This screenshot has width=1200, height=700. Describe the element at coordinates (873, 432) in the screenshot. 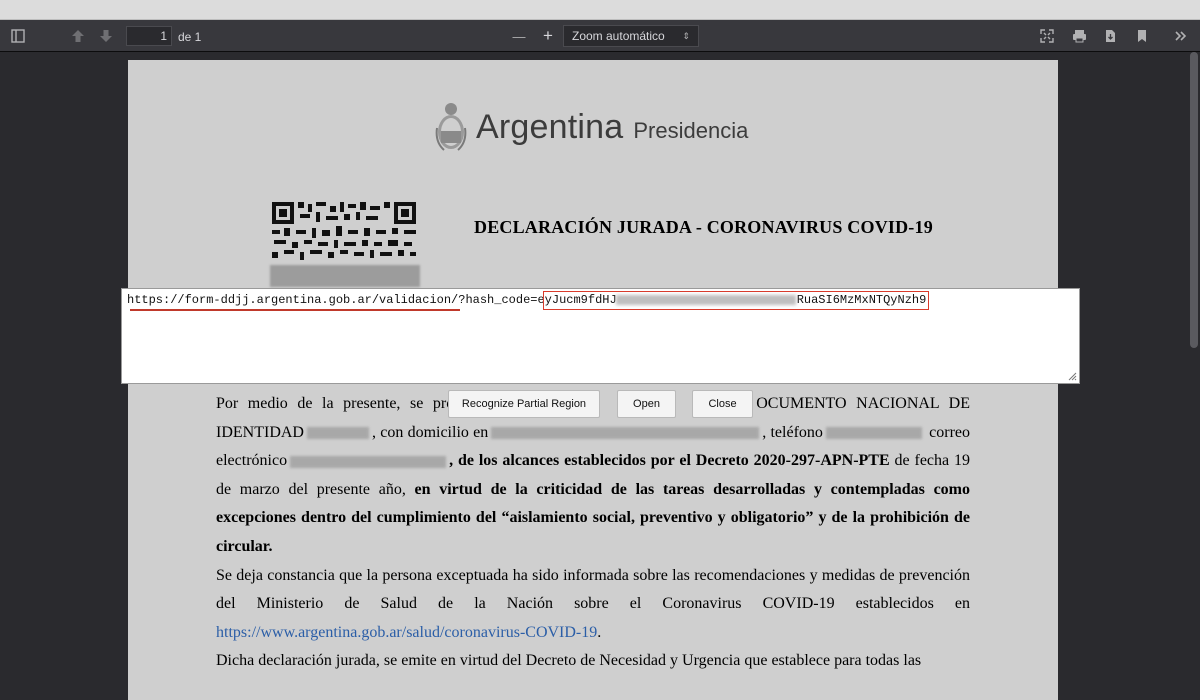

I see `redacted-phone` at that location.